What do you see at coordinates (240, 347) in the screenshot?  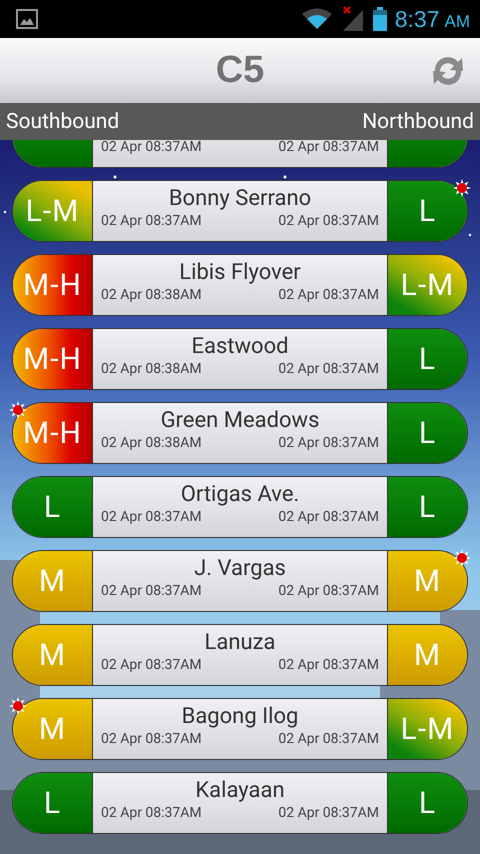 I see `station-name: Eastwood` at bounding box center [240, 347].